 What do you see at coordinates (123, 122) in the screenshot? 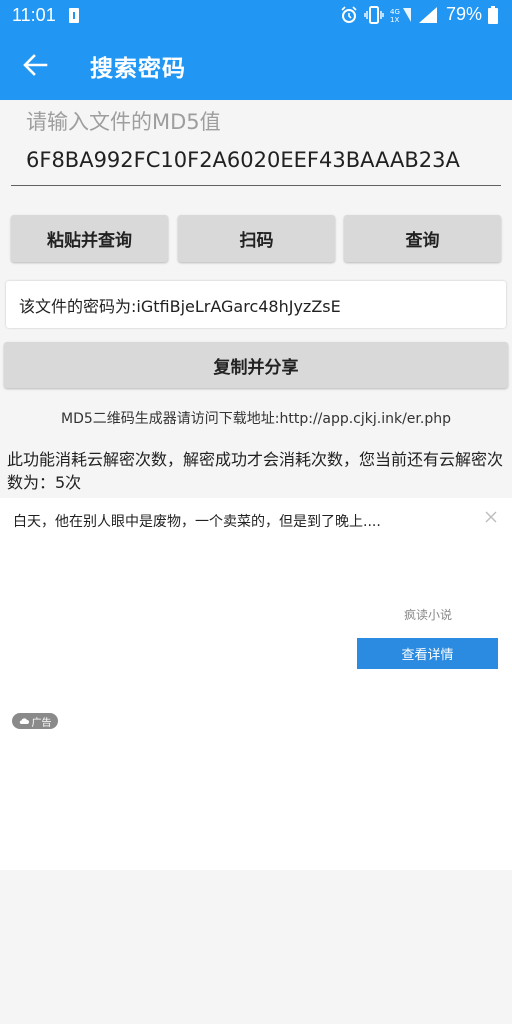
I see `md5-input-hint: 请输入文件的MD5值` at bounding box center [123, 122].